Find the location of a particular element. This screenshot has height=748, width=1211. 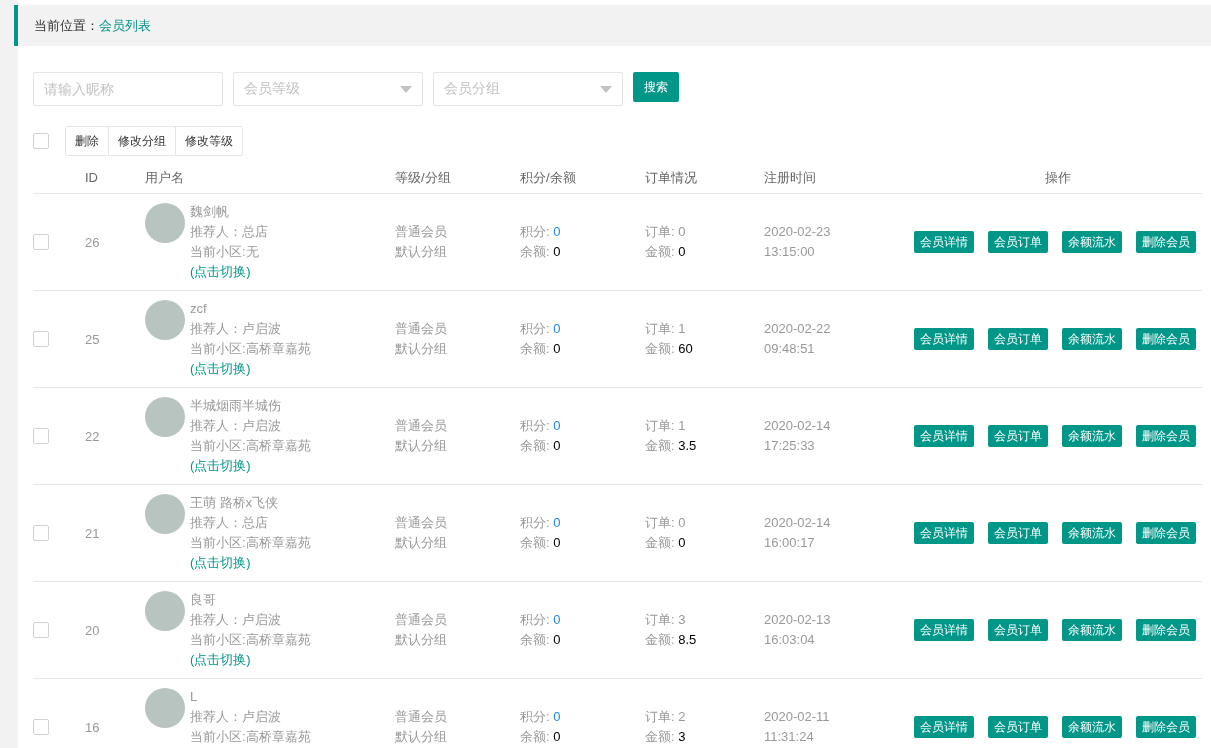

register-date: 2020-02-11 is located at coordinates (797, 717).